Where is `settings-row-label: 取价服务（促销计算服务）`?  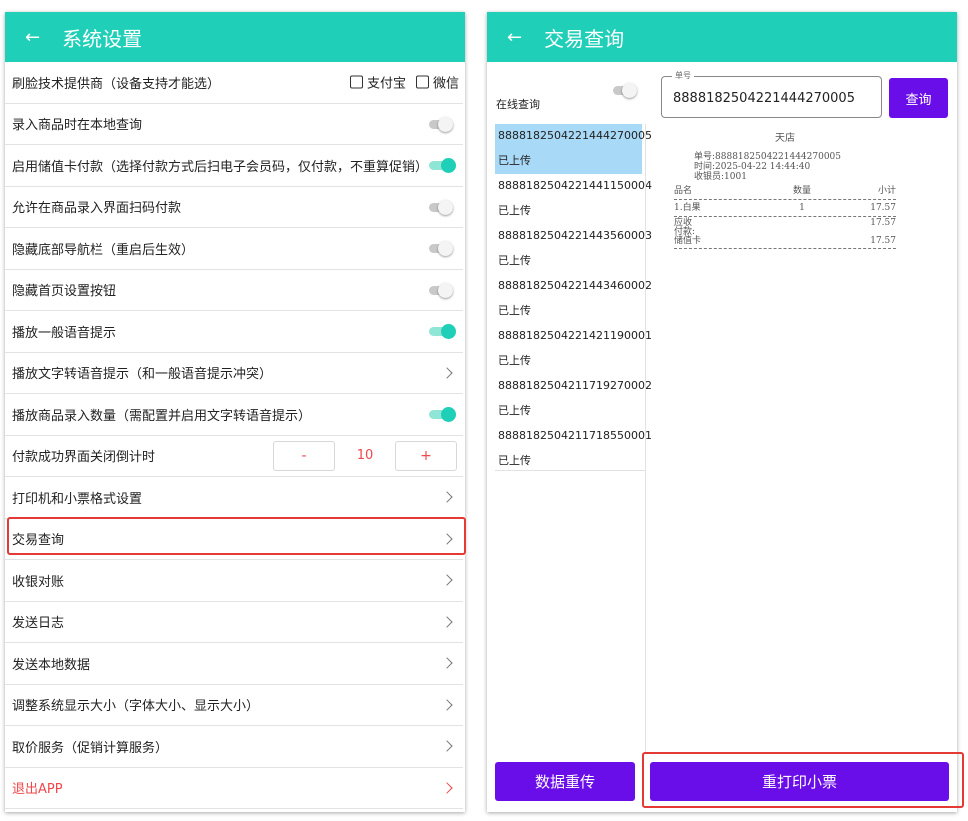
settings-row-label: 取价服务（促销计算服务） is located at coordinates (90, 748).